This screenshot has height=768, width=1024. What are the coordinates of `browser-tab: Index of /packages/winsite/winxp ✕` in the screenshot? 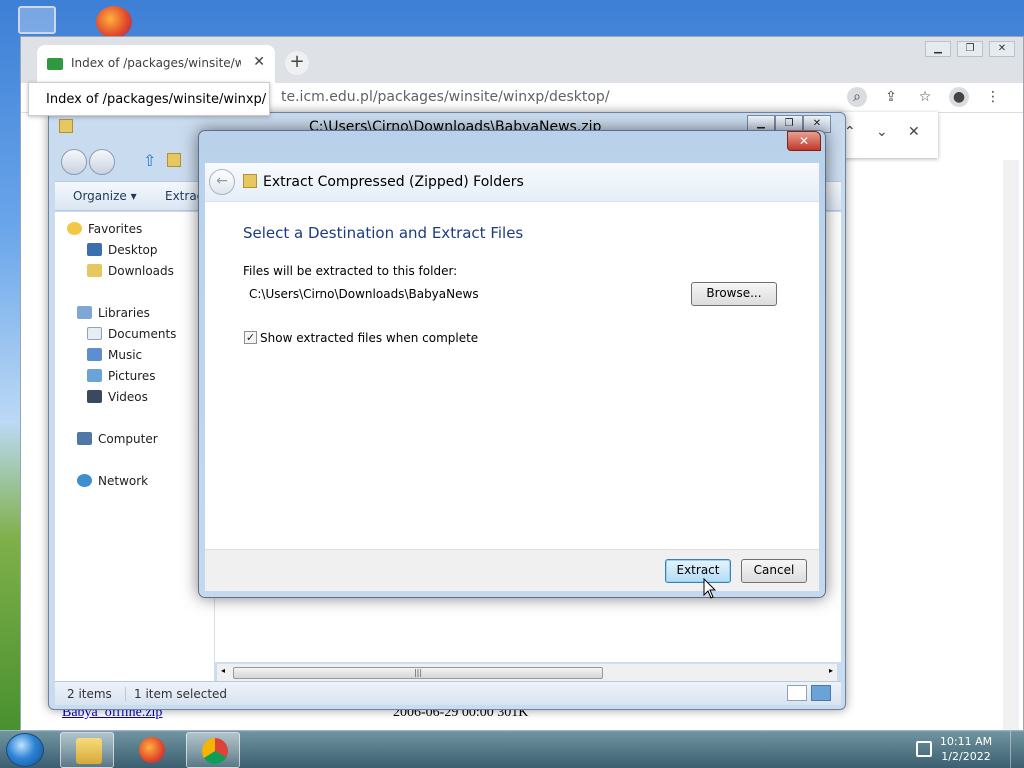 It's located at (156, 64).